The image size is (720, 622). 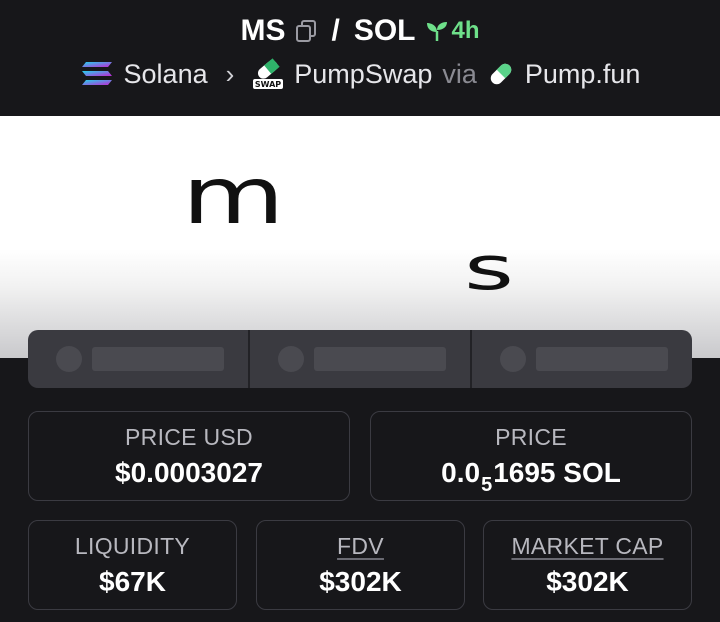 What do you see at coordinates (189, 472) in the screenshot?
I see `price-usd-value: $0.0003027` at bounding box center [189, 472].